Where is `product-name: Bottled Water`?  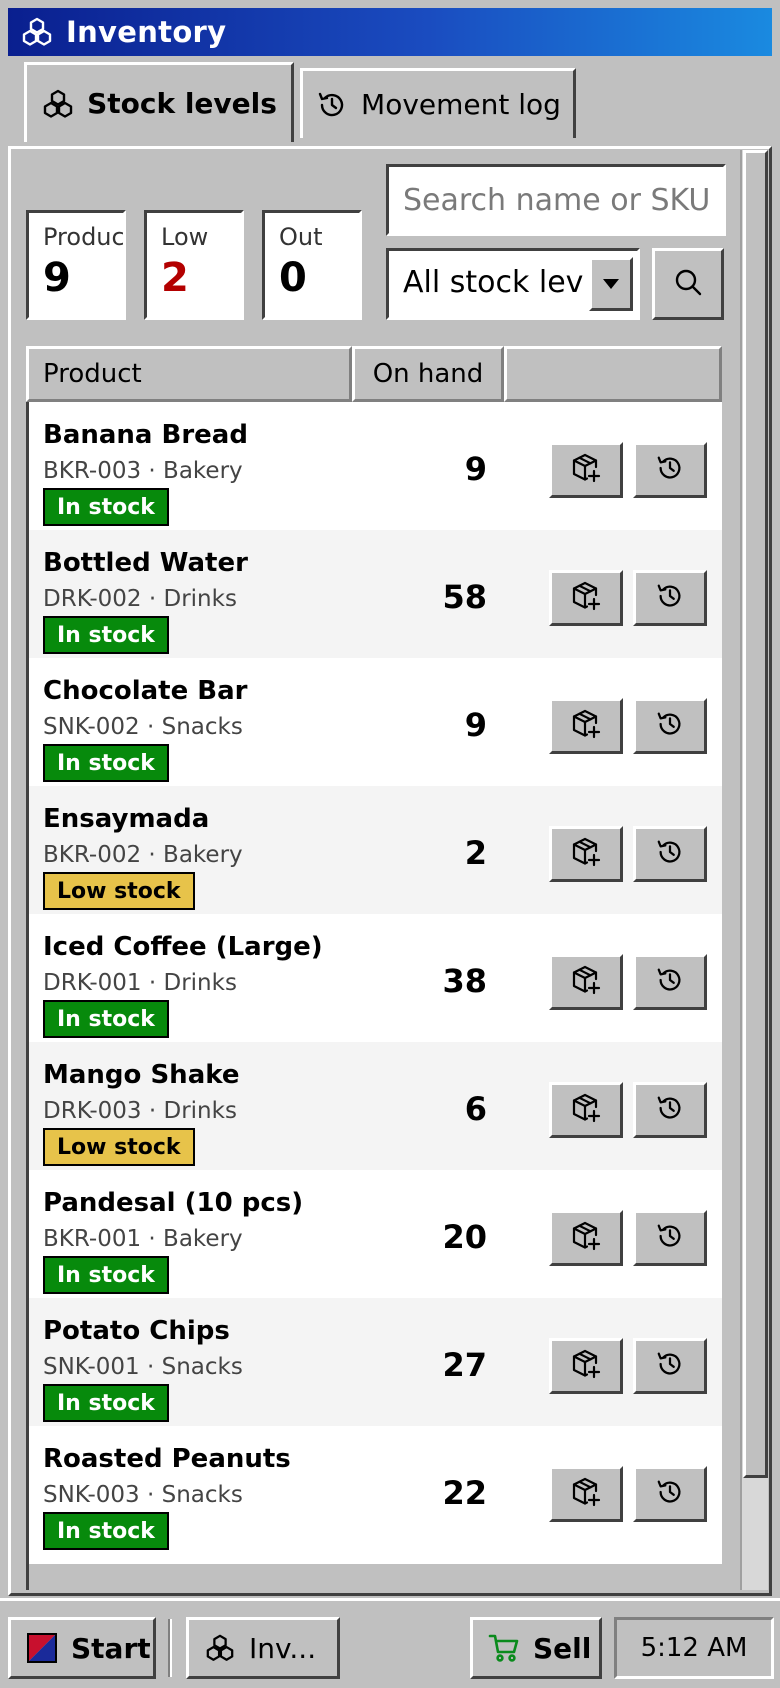 product-name: Bottled Water is located at coordinates (145, 563).